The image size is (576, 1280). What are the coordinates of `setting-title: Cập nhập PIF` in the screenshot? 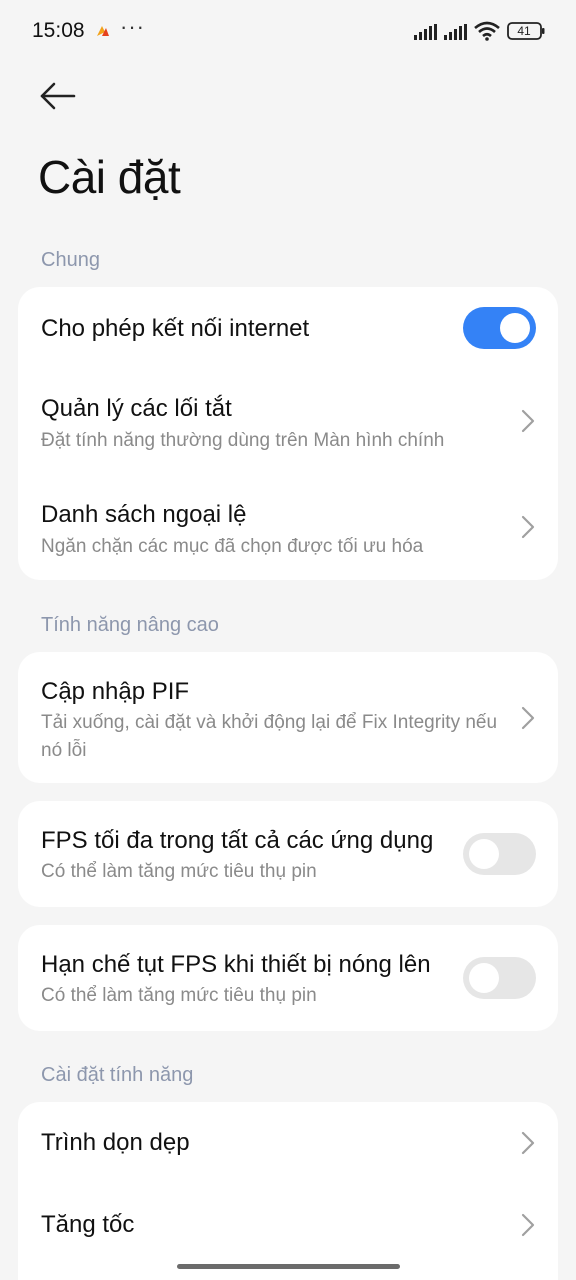 It's located at (115, 691).